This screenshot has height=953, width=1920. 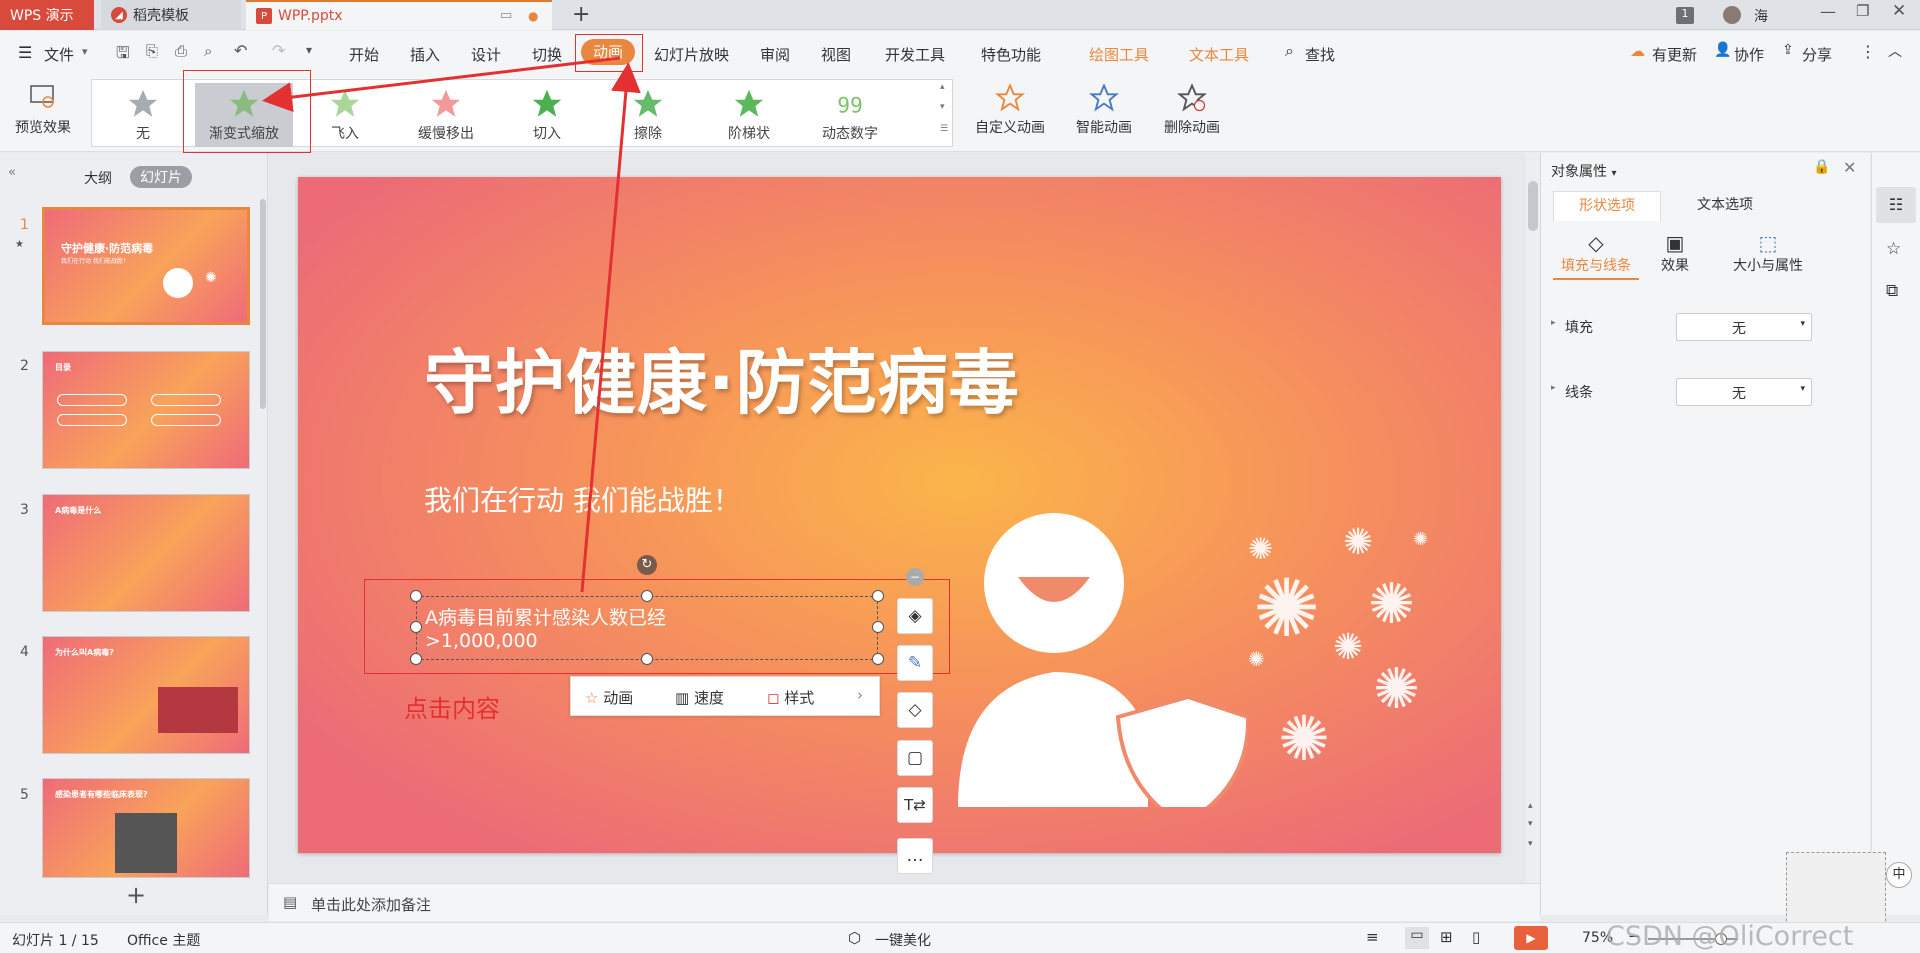 I want to click on panel-close-icon: ✕, so click(x=1849, y=167).